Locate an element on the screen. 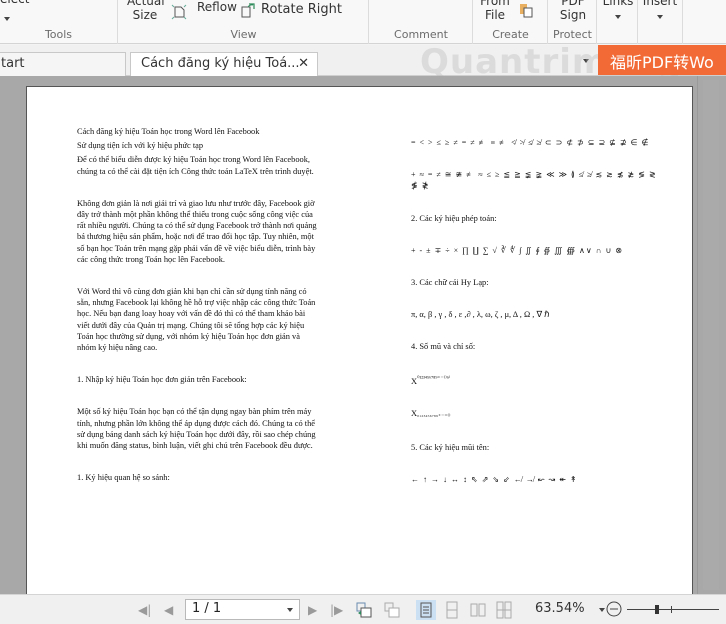 This screenshot has height=624, width=726. promo-banner: 福昕PDF转Wo is located at coordinates (662, 60).